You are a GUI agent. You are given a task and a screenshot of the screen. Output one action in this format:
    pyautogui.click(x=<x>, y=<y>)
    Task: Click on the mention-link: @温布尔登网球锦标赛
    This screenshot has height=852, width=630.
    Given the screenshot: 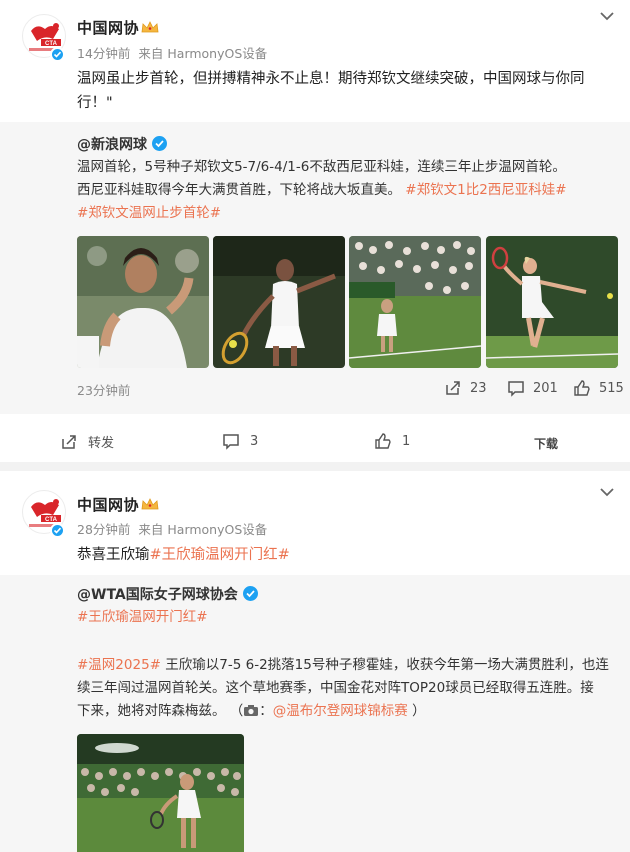 What is the action you would take?
    pyautogui.click(x=340, y=711)
    